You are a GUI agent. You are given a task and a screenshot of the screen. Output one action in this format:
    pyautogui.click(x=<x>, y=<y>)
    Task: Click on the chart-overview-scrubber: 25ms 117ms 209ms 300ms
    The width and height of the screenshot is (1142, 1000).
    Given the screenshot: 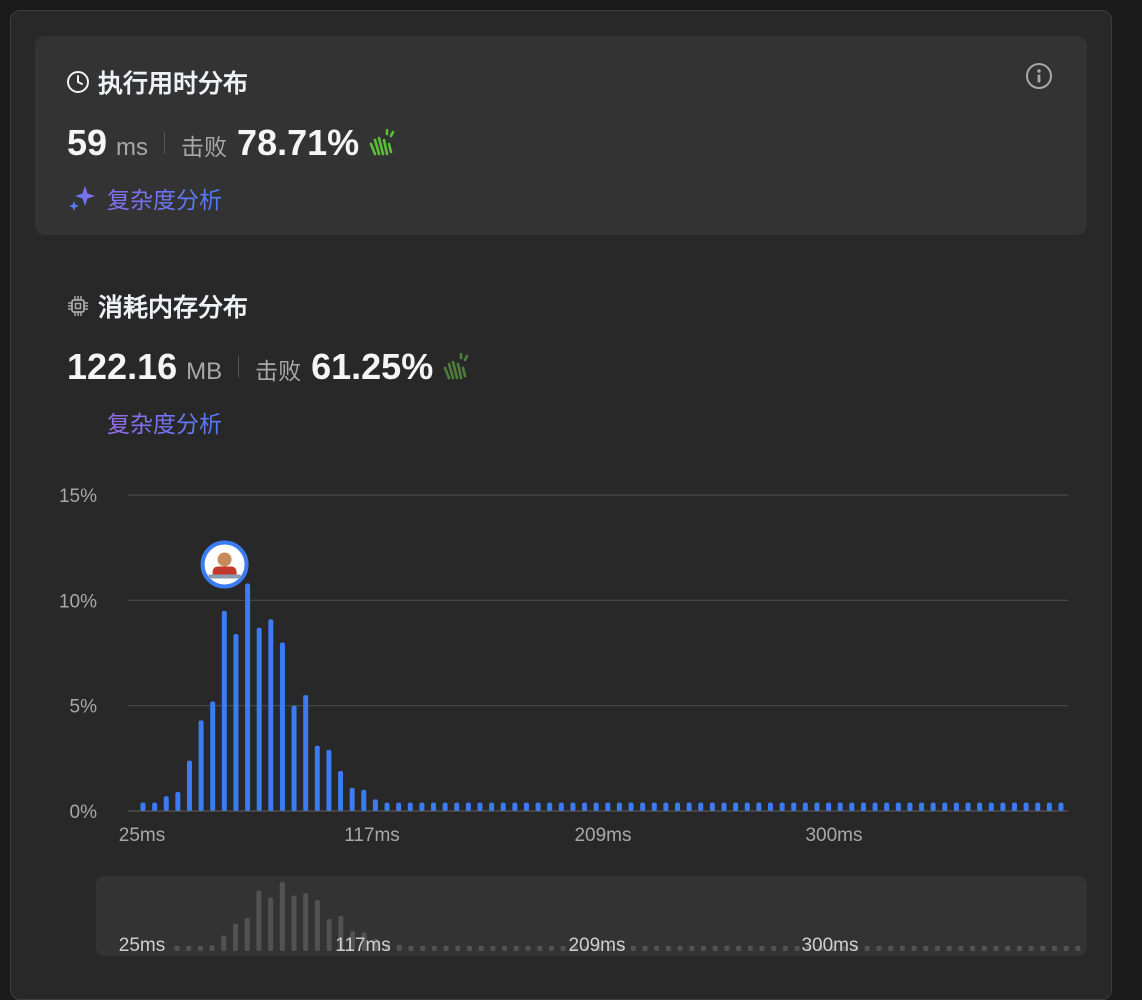 What is the action you would take?
    pyautogui.click(x=591, y=916)
    